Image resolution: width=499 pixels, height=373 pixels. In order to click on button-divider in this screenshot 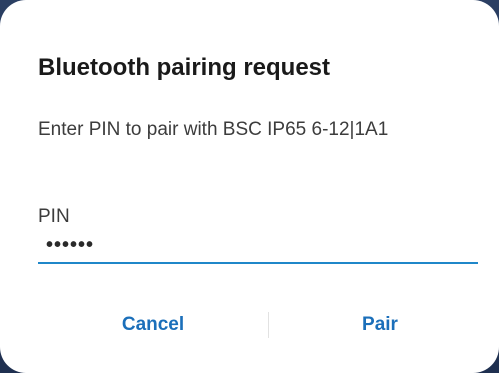, I will do `click(268, 325)`.